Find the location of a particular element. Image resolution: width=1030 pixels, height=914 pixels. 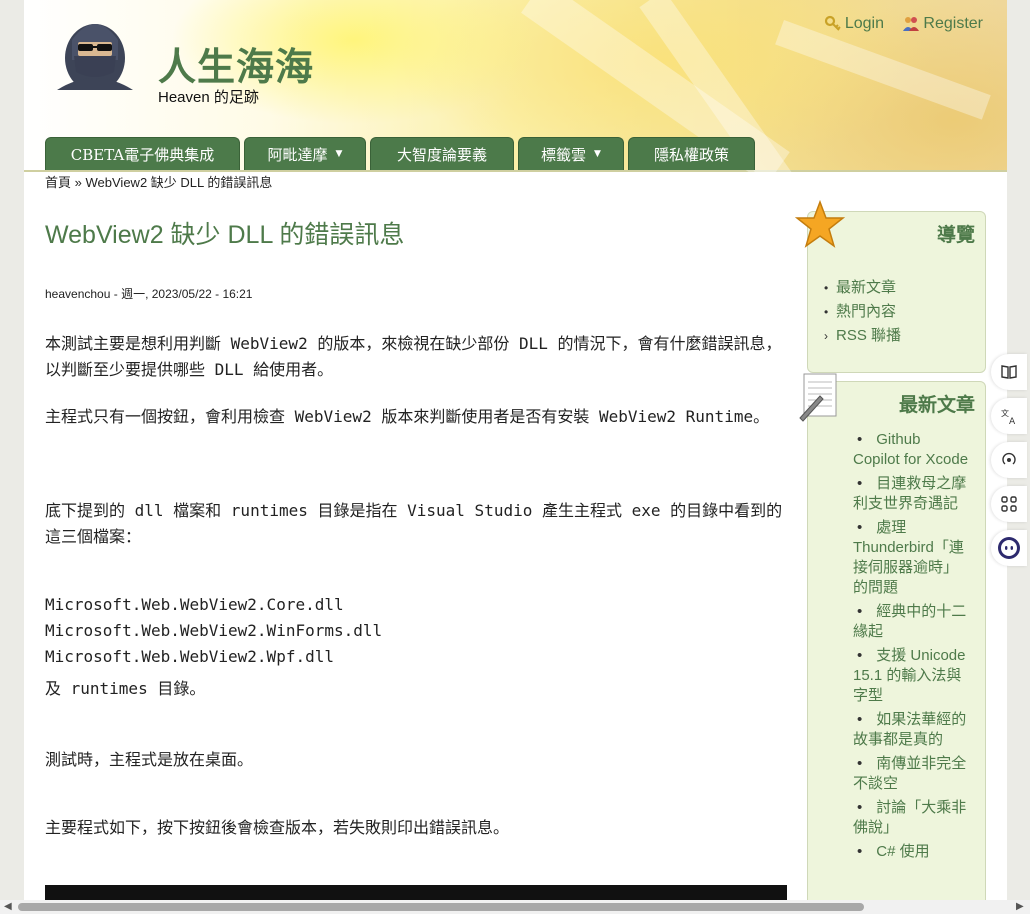

recent-post-link: • 處理 Thunderbird「連接伺服器逾時」的問題 is located at coordinates (912, 558).